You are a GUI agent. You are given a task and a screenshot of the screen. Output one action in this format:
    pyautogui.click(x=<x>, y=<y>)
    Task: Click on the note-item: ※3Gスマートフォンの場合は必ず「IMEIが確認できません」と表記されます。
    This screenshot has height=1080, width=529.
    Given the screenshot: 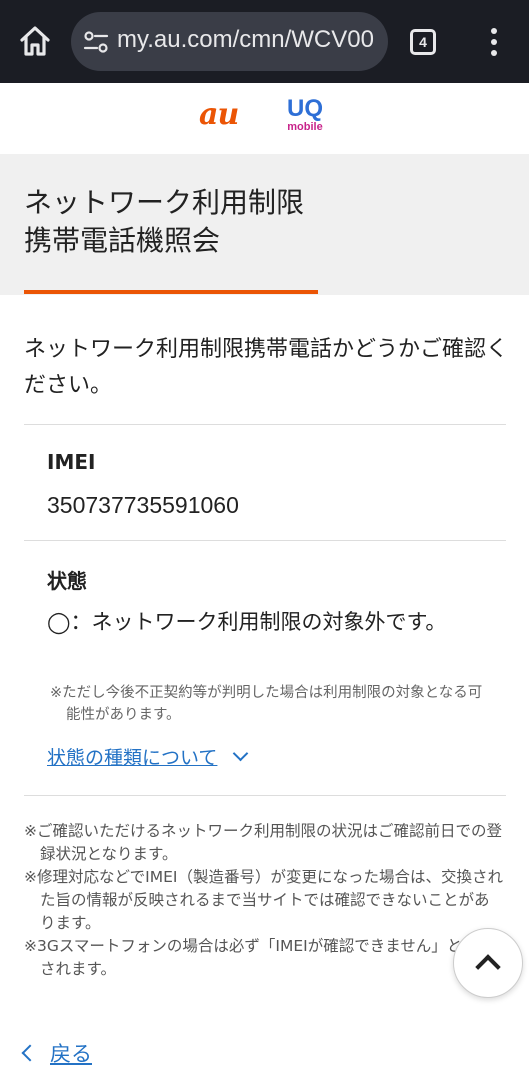 What is the action you would take?
    pyautogui.click(x=259, y=957)
    